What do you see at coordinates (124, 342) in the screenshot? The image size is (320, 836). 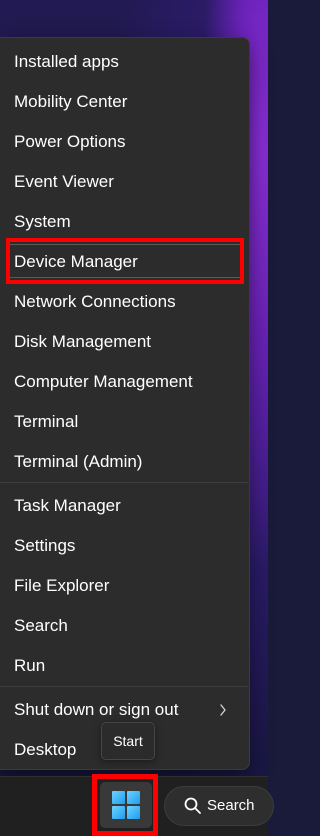 I see `menu-item-disk-management: Disk Management` at bounding box center [124, 342].